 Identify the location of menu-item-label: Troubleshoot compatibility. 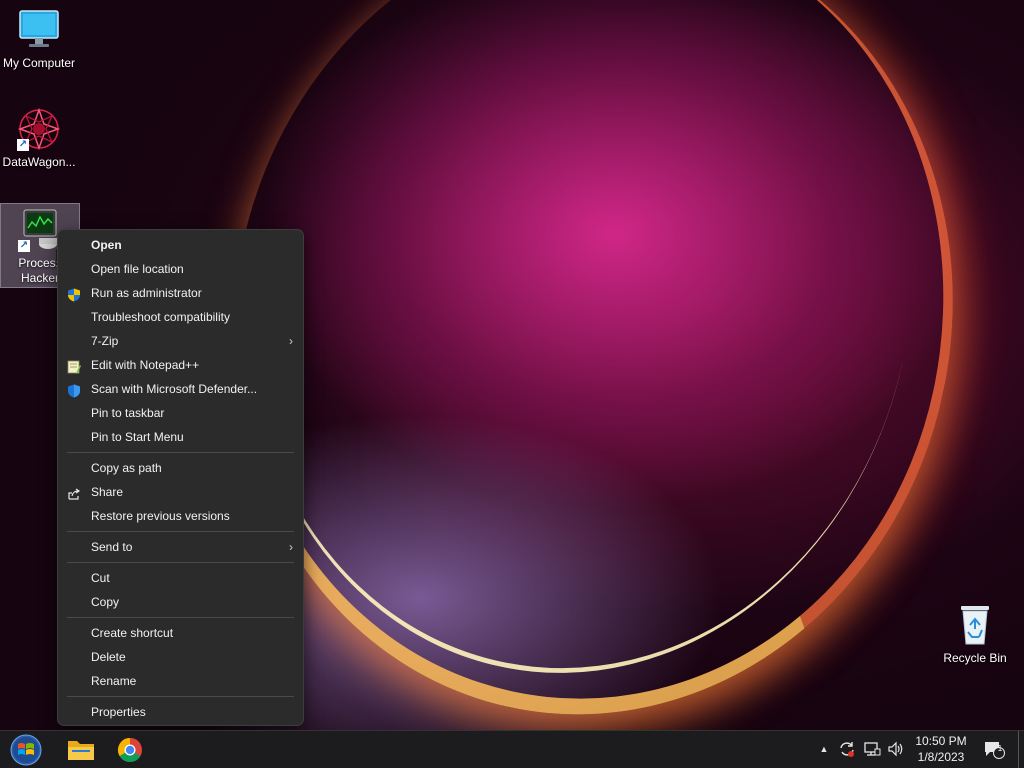
(160, 317).